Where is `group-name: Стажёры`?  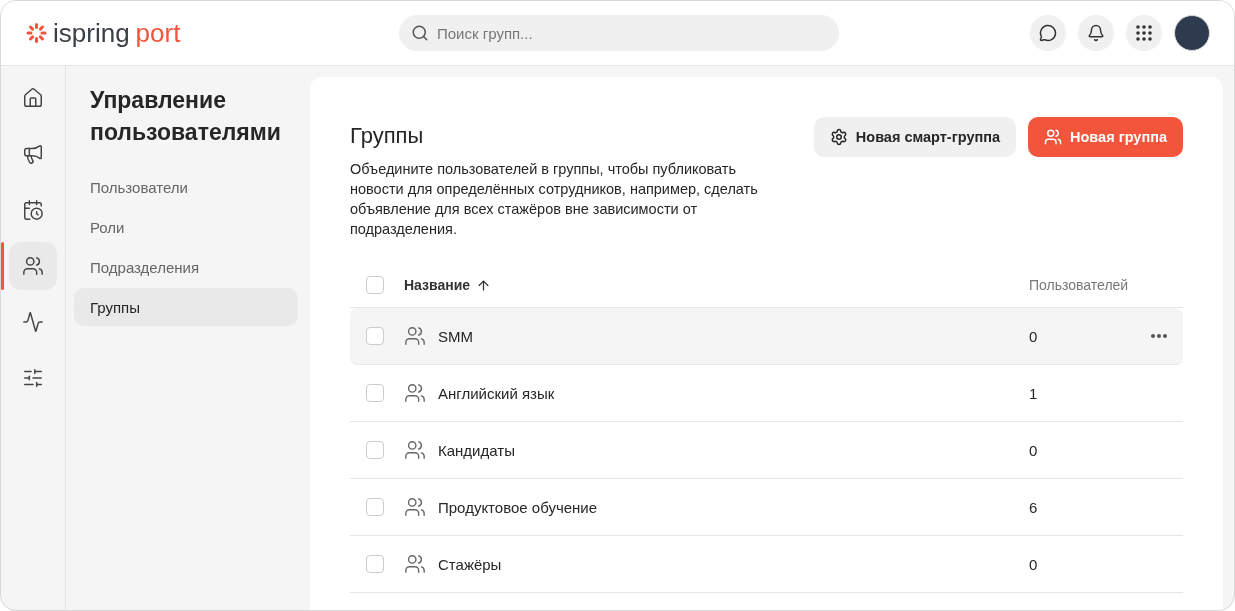
group-name: Стажёры is located at coordinates (470, 564).